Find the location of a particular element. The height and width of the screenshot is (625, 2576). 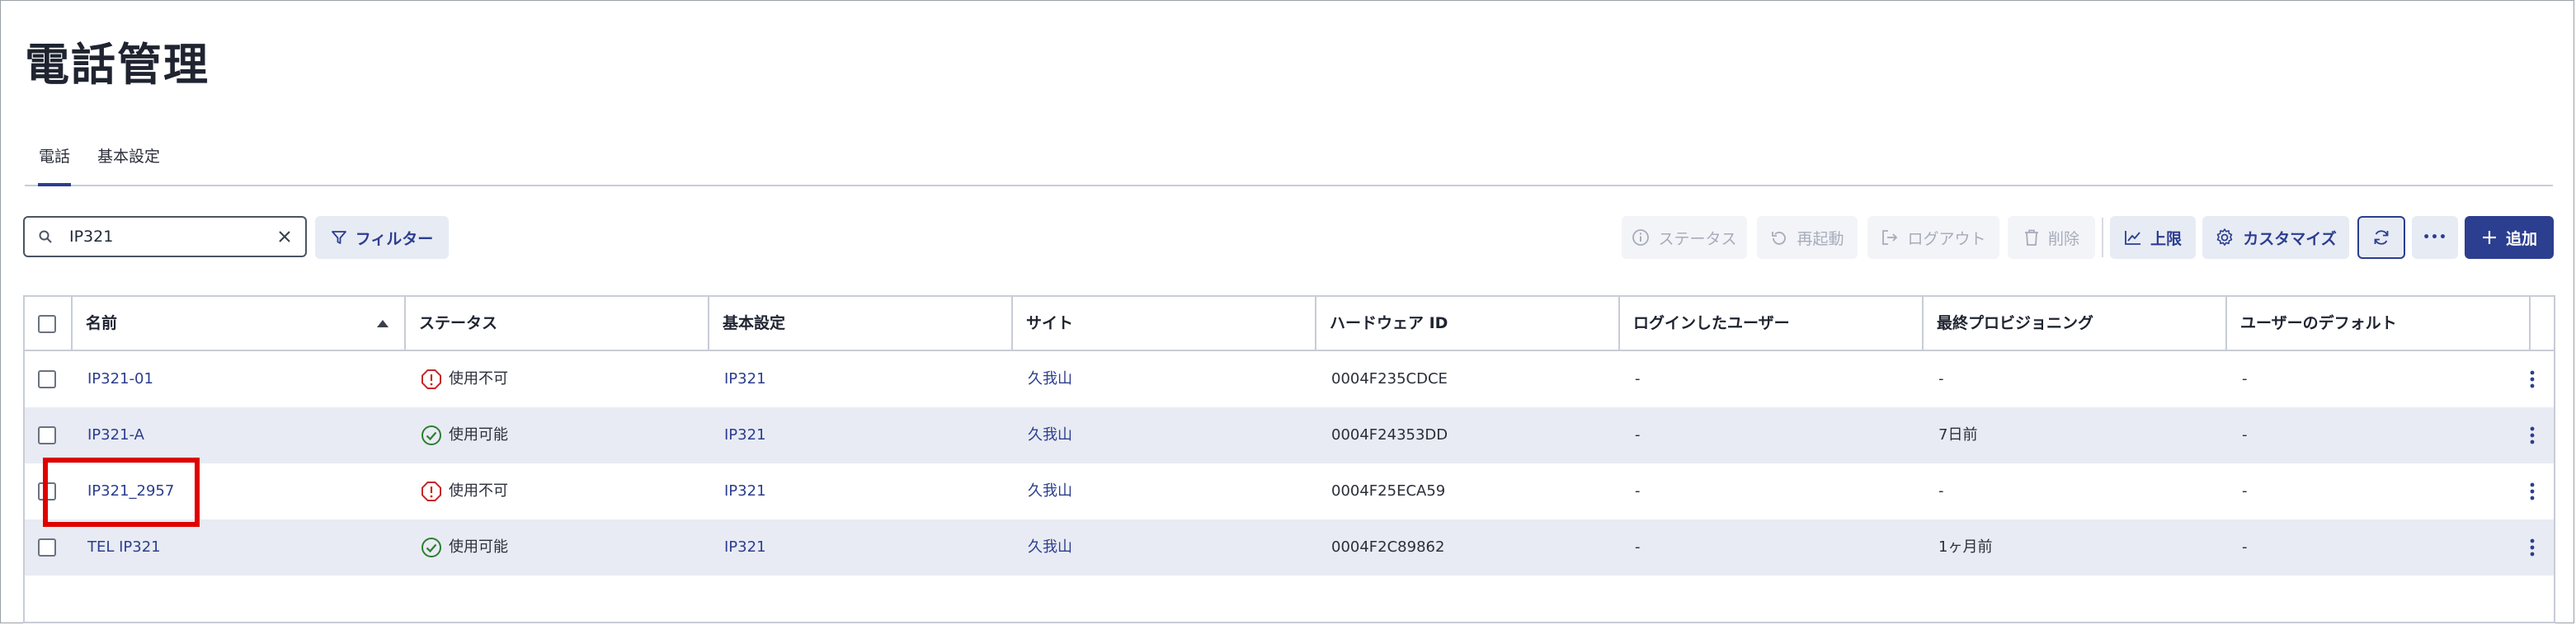

search-icon is located at coordinates (45, 236).